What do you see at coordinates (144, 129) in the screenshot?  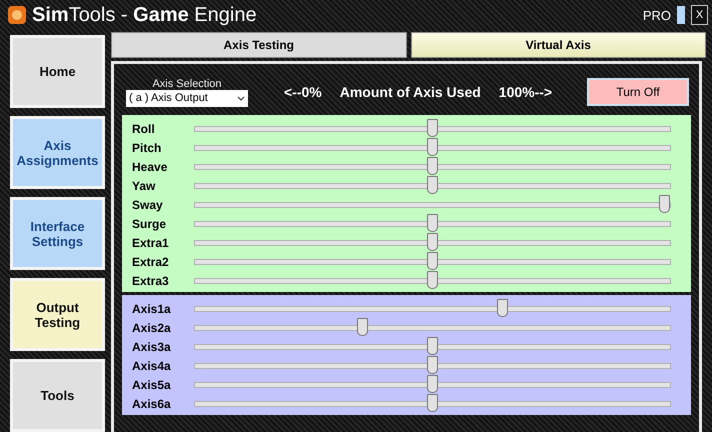 I see `axis-label: Roll` at bounding box center [144, 129].